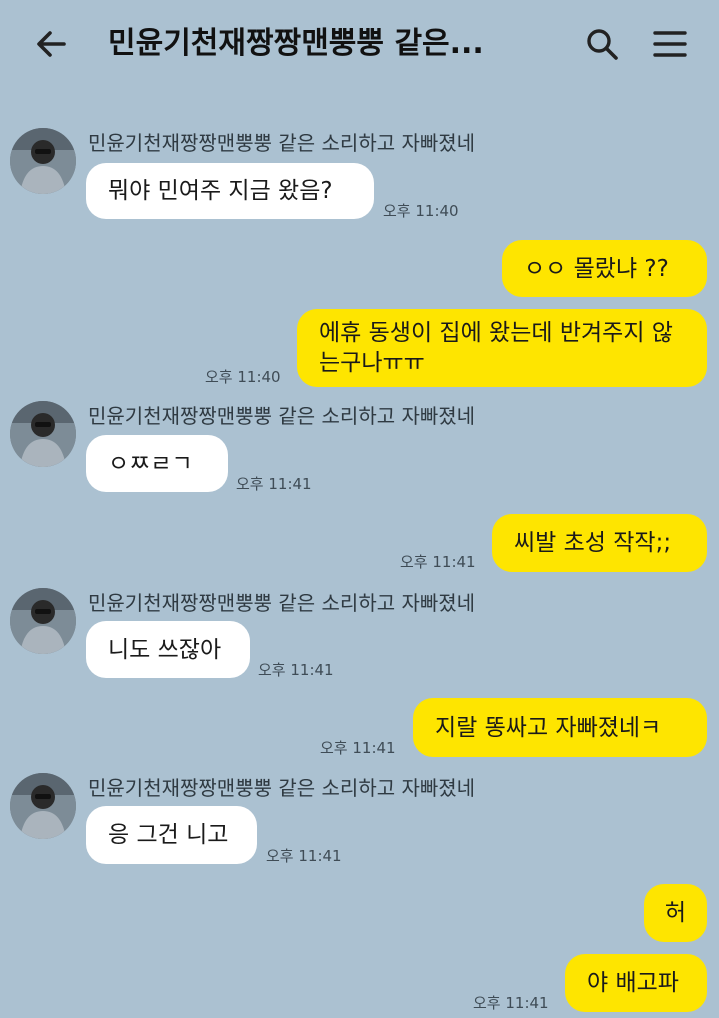 This screenshot has height=1018, width=719. I want to click on message-bubble-incoming: ㅇㅉㄹㄱ, so click(157, 463).